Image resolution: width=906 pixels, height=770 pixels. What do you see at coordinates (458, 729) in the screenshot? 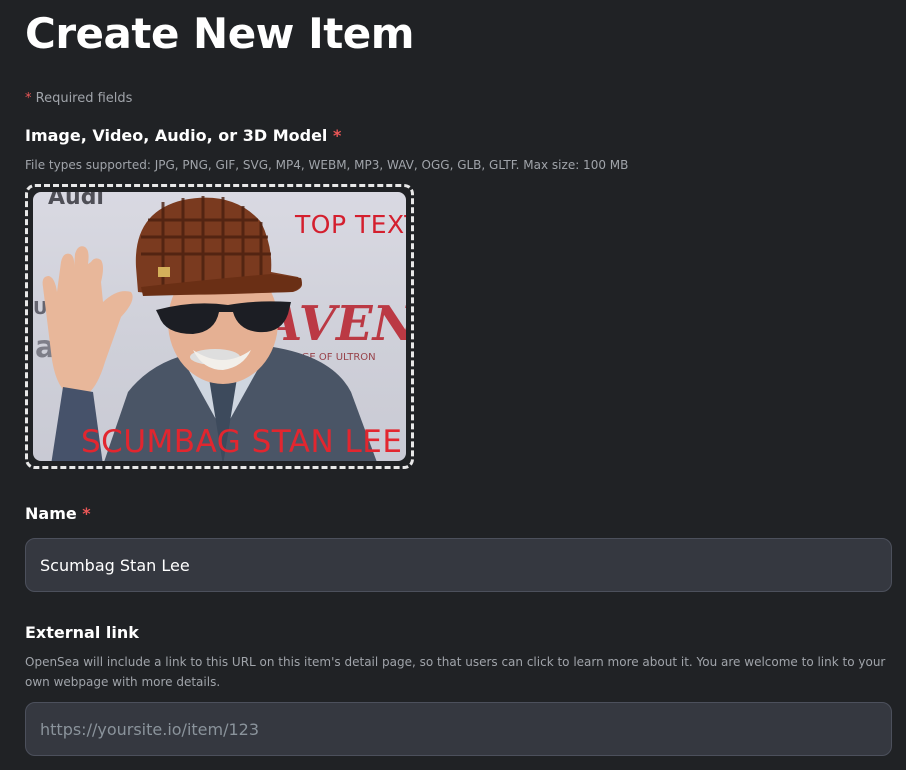
I see `external-link-input` at bounding box center [458, 729].